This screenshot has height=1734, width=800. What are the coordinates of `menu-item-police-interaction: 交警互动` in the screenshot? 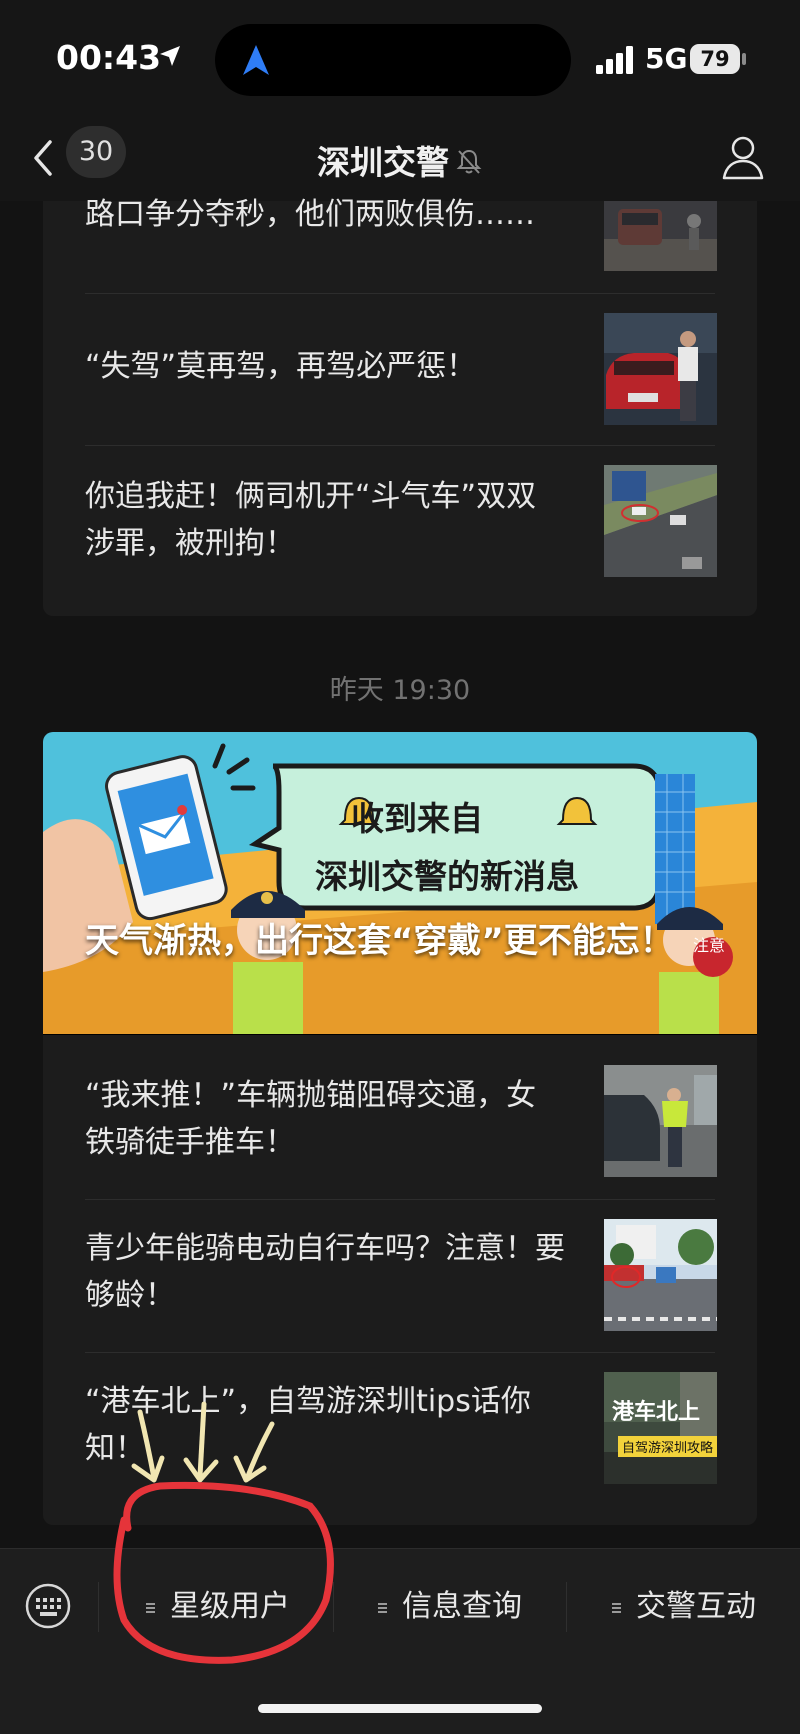 It's located at (684, 1607).